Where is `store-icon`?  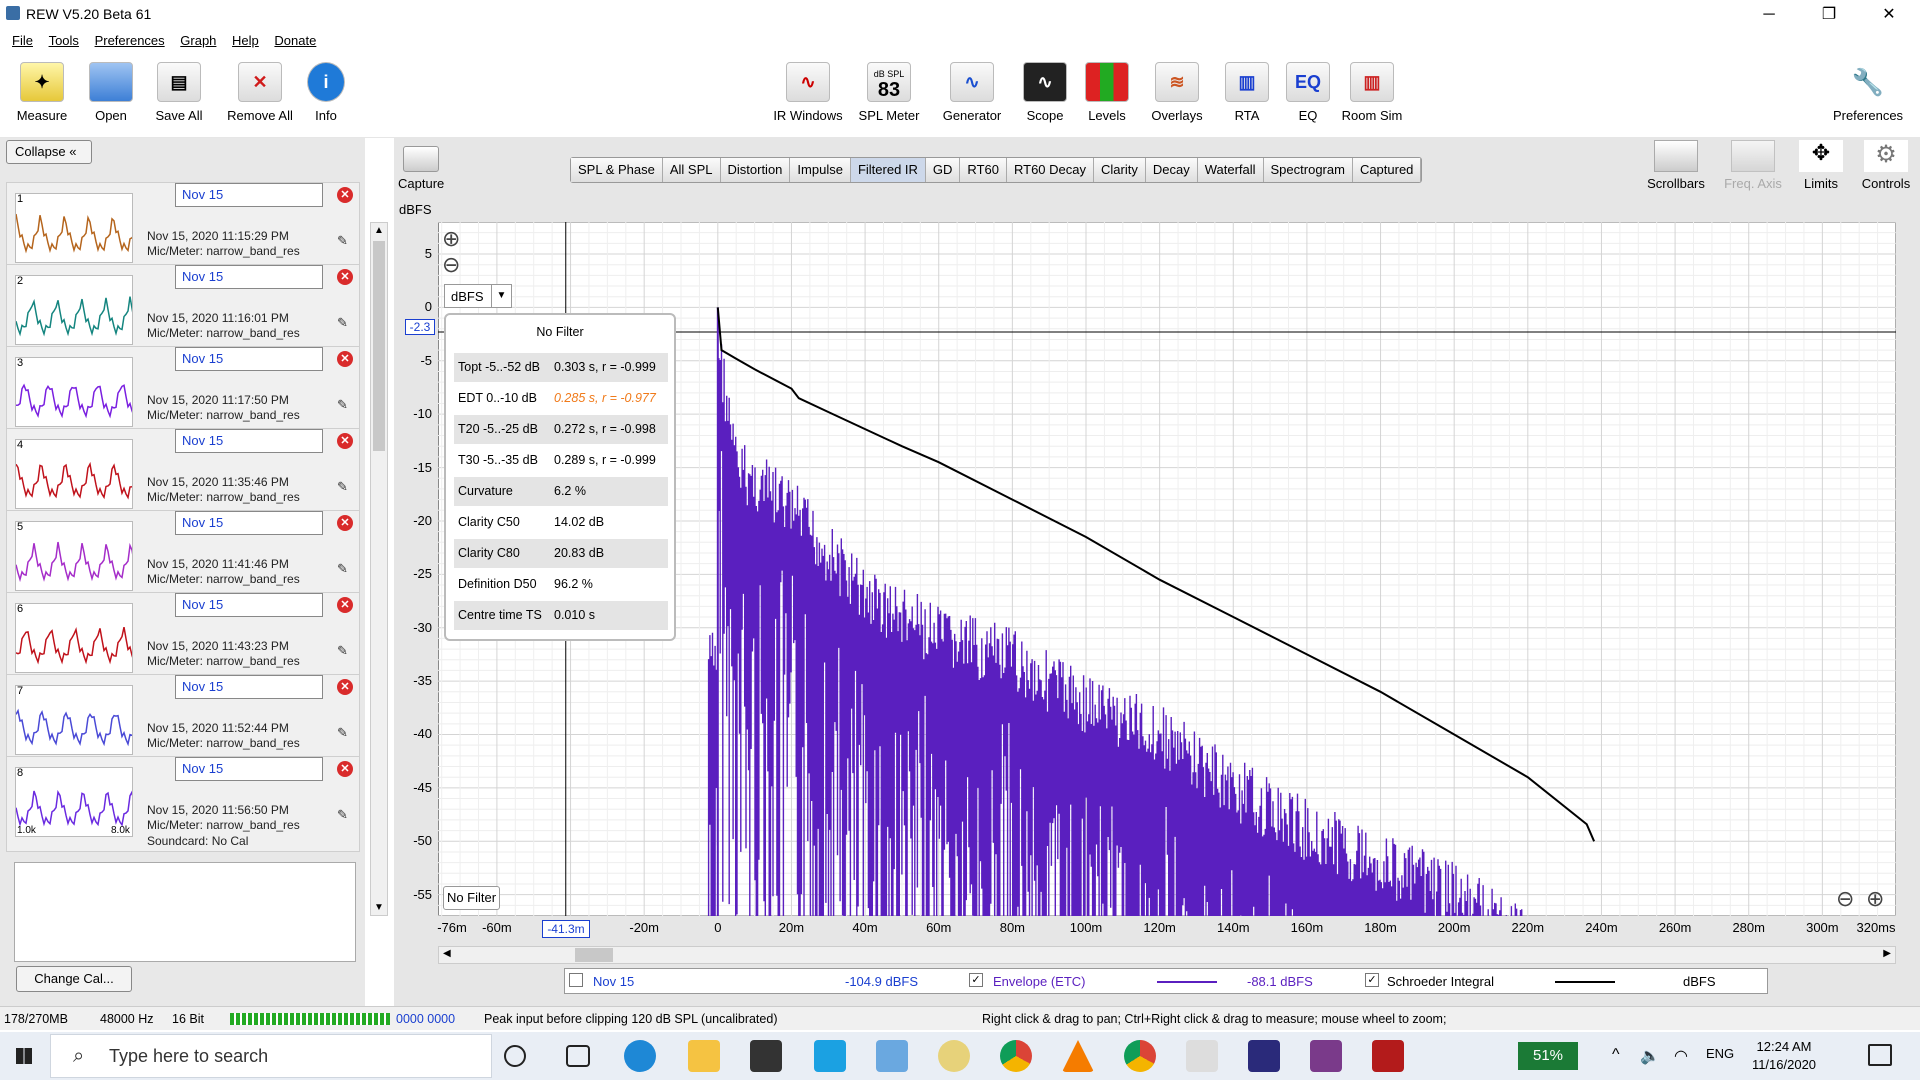 store-icon is located at coordinates (766, 1056).